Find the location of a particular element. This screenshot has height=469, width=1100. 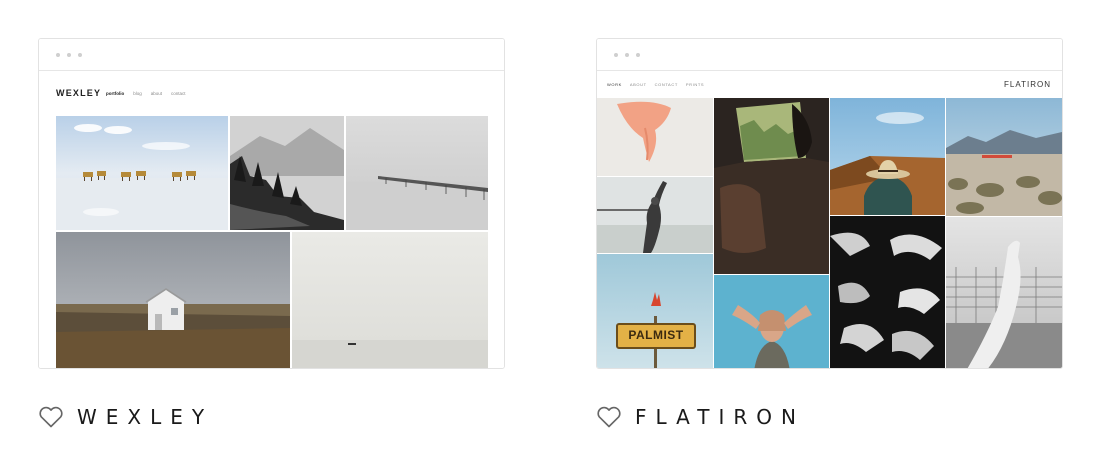

template-title-flatiron: FLATIRON is located at coordinates (700, 417).